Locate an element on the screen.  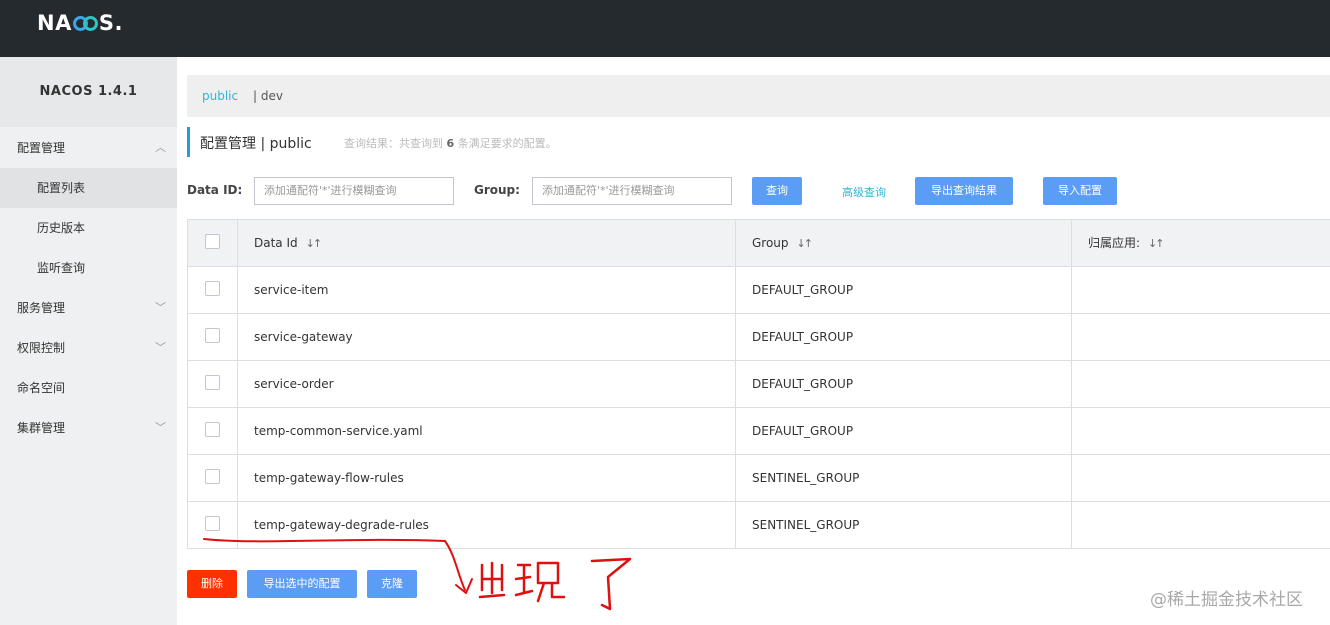
group-search-input: 添加通配符'*'进行模糊查询 is located at coordinates (632, 191).